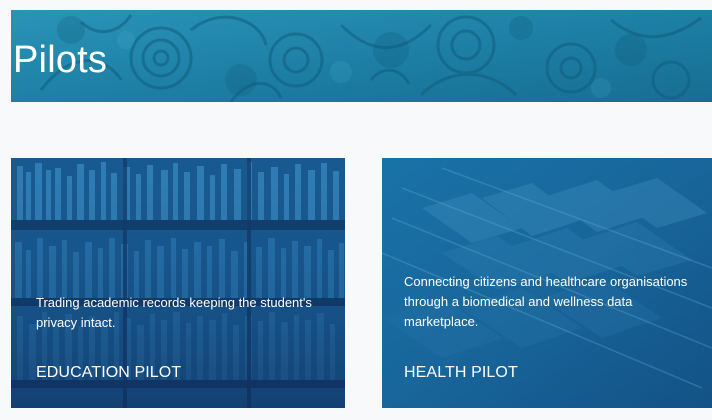 The height and width of the screenshot is (420, 712). What do you see at coordinates (60, 60) in the screenshot?
I see `page-title: Pilots` at bounding box center [60, 60].